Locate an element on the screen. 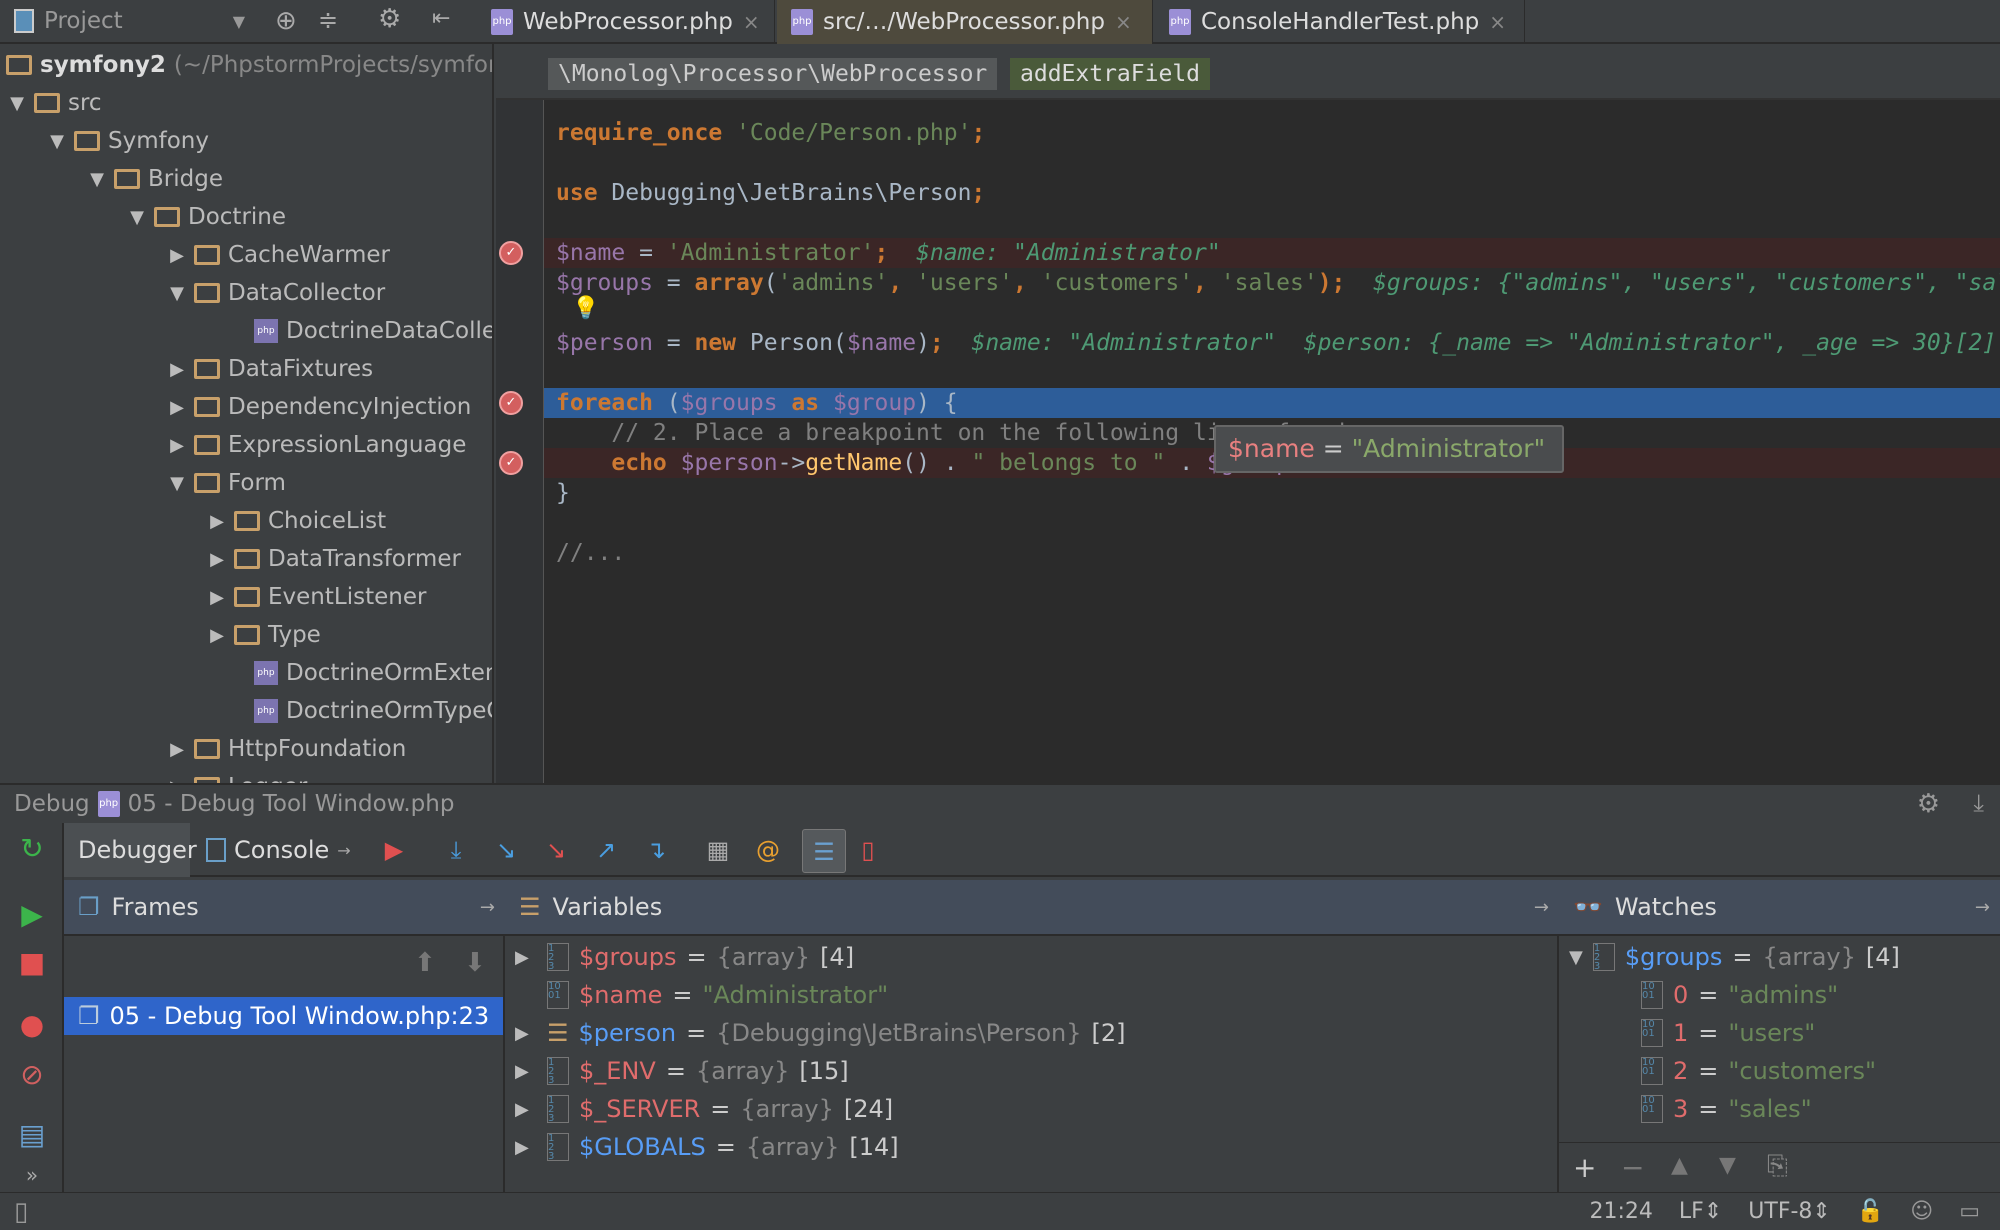 The image size is (2000, 1230). tree-item: ▶ Type is located at coordinates (264, 635).